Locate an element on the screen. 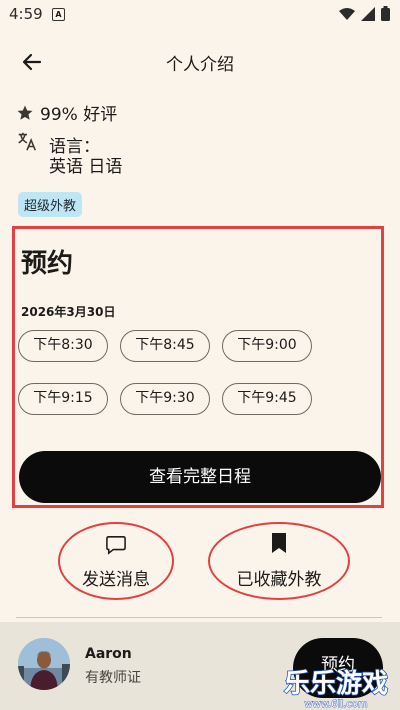  watermark-logo: 乐乐游戏 www.6ll.com is located at coordinates (336, 689).